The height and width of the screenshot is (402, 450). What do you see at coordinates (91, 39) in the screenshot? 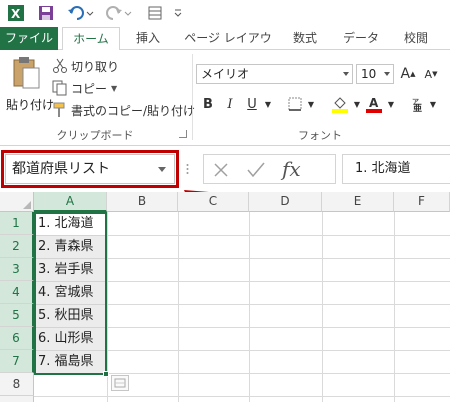
I see `tab-home: ホーム` at bounding box center [91, 39].